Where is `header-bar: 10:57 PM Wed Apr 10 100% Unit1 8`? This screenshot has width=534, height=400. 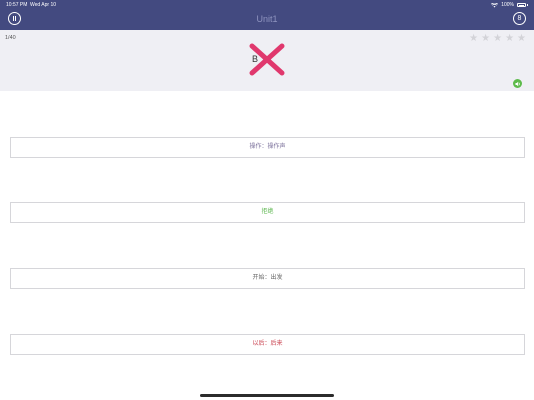
header-bar: 10:57 PM Wed Apr 10 100% Unit1 8 is located at coordinates (267, 15).